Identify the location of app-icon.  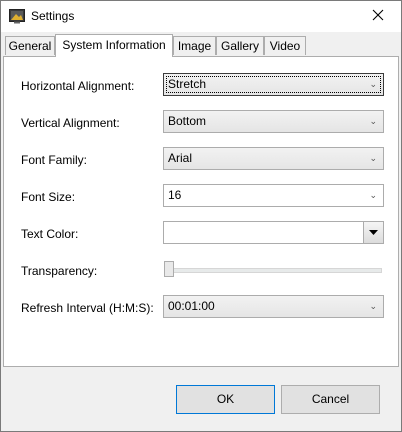
(17, 16).